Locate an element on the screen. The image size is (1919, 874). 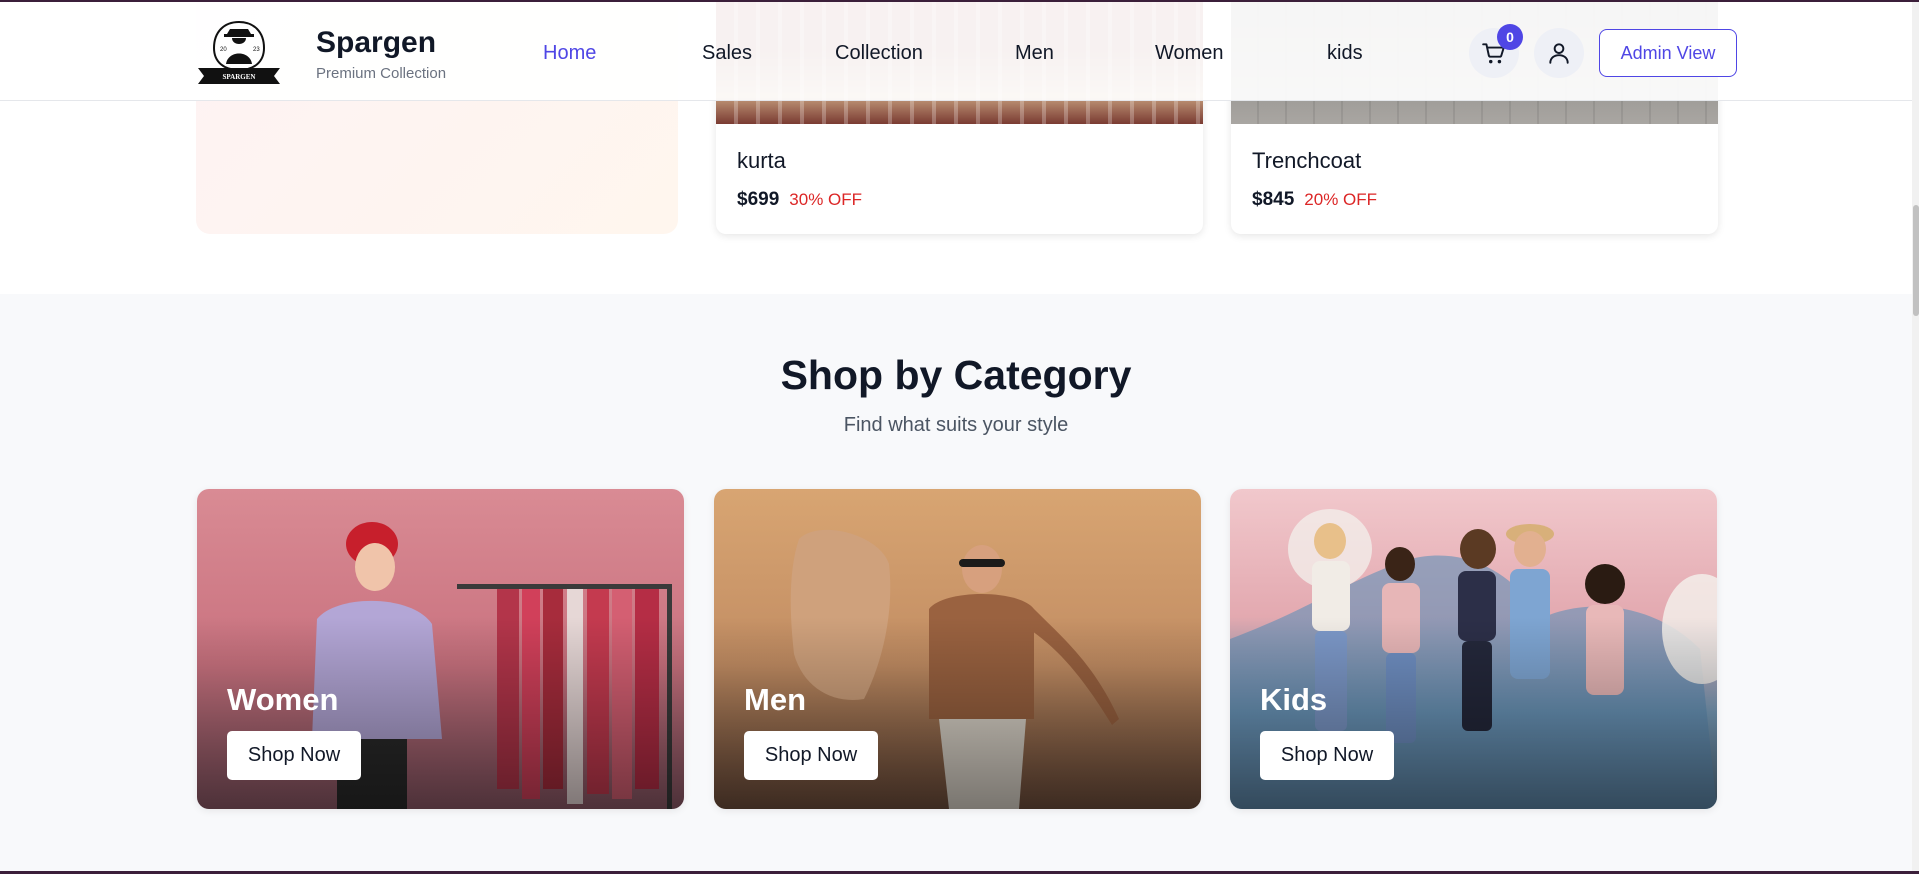
nav-link-sales: Sales is located at coordinates (727, 53).